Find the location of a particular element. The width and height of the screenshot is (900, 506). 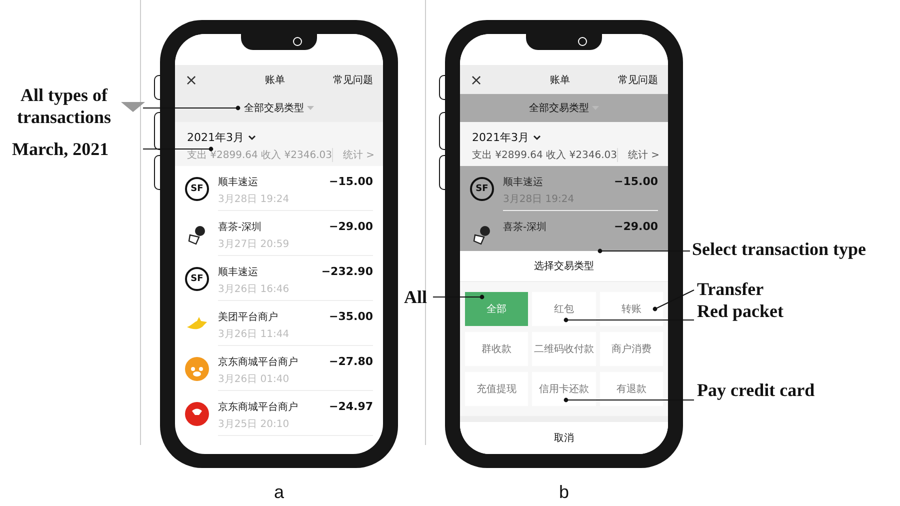

mascot-logo-icon is located at coordinates (197, 414).